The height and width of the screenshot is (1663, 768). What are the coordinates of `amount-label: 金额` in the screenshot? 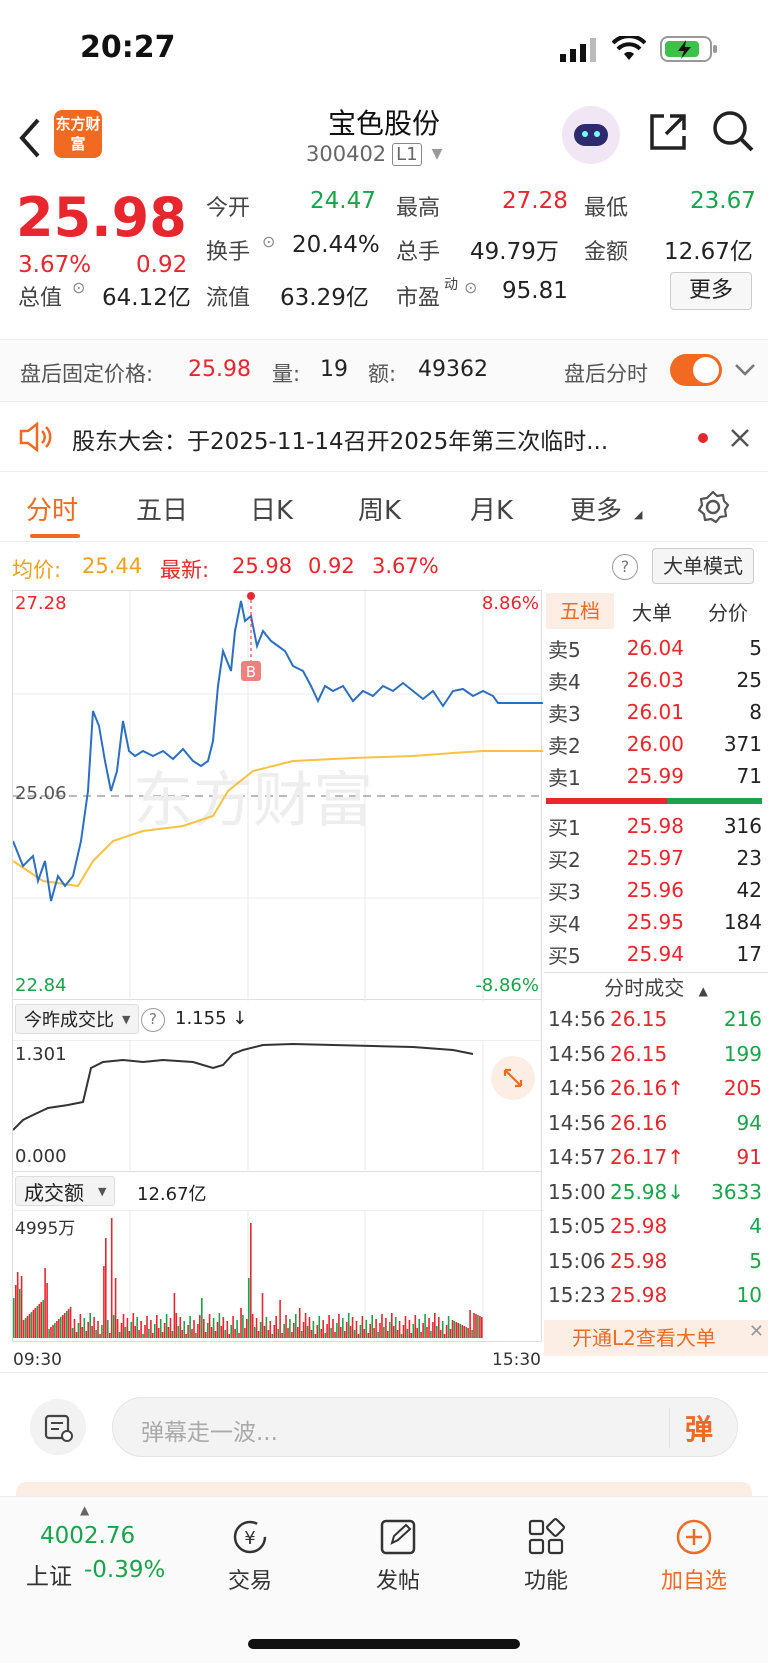 It's located at (606, 252).